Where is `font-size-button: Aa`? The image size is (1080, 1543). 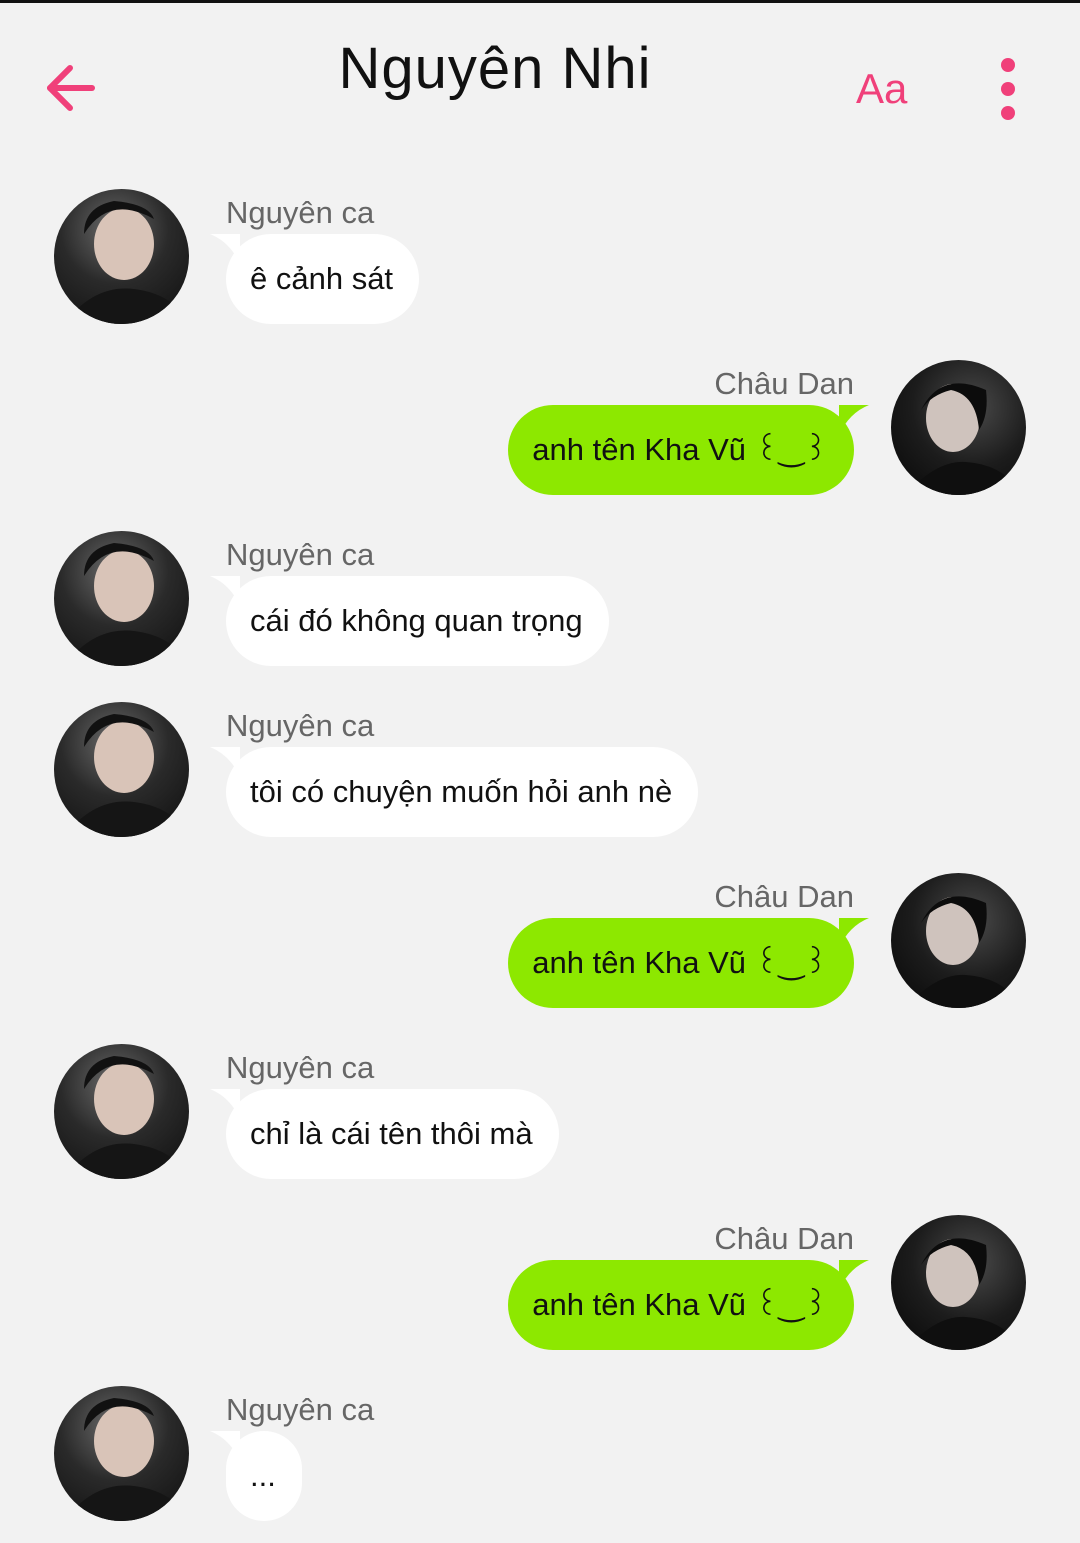 font-size-button: Aa is located at coordinates (881, 89).